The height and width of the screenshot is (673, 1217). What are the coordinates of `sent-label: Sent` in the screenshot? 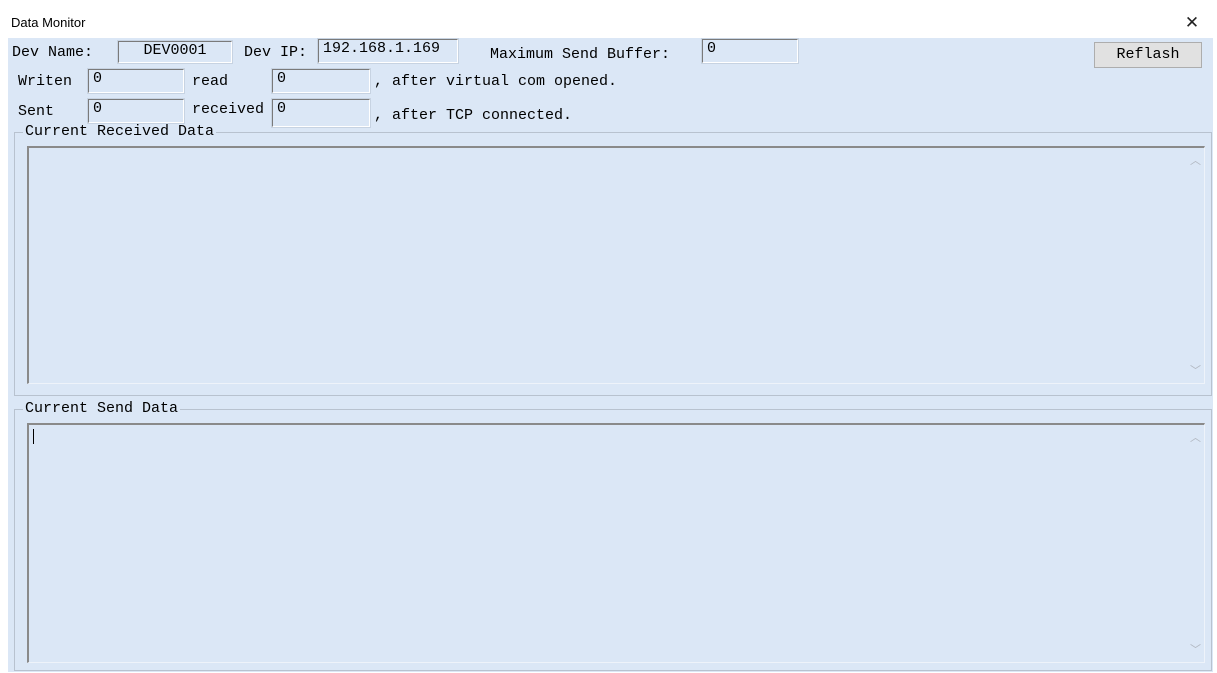 It's located at (36, 111).